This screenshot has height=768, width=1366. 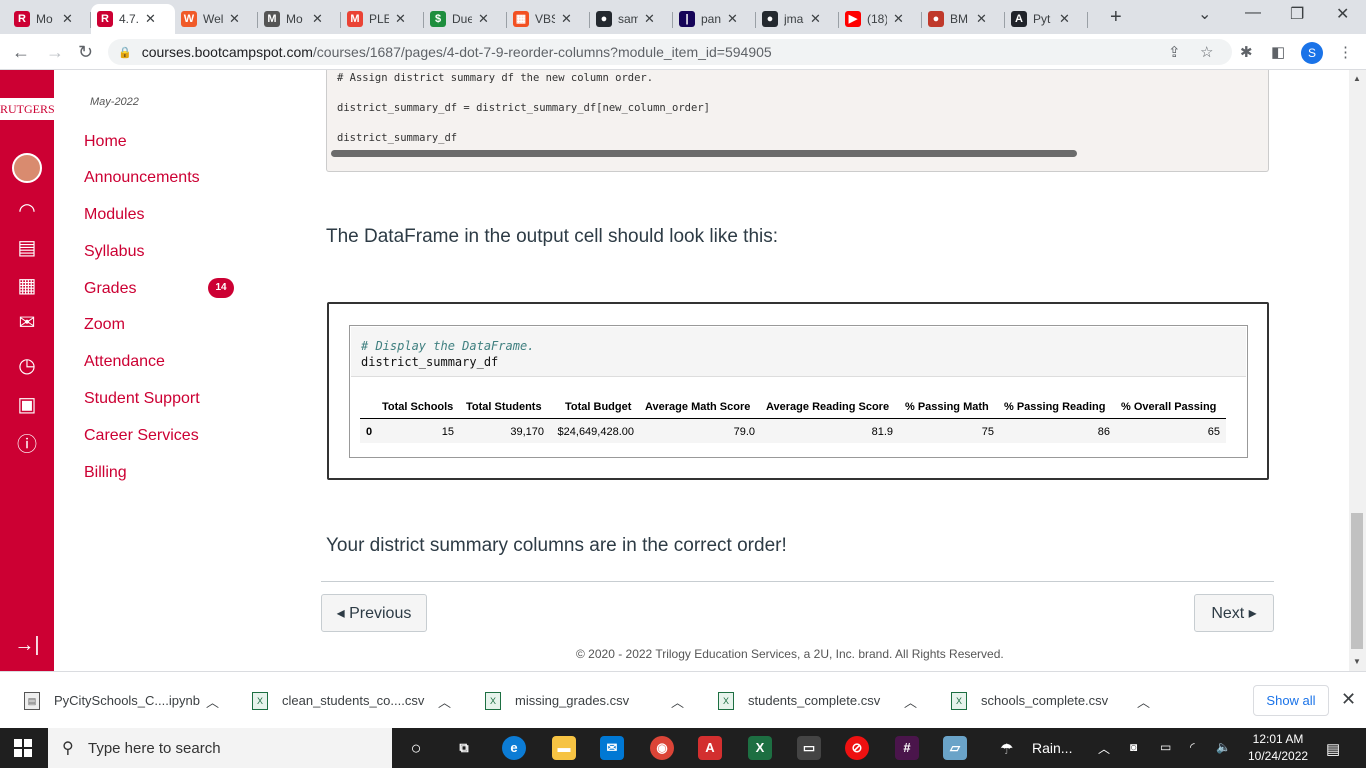 I want to click on slack-icon: #, so click(x=907, y=748).